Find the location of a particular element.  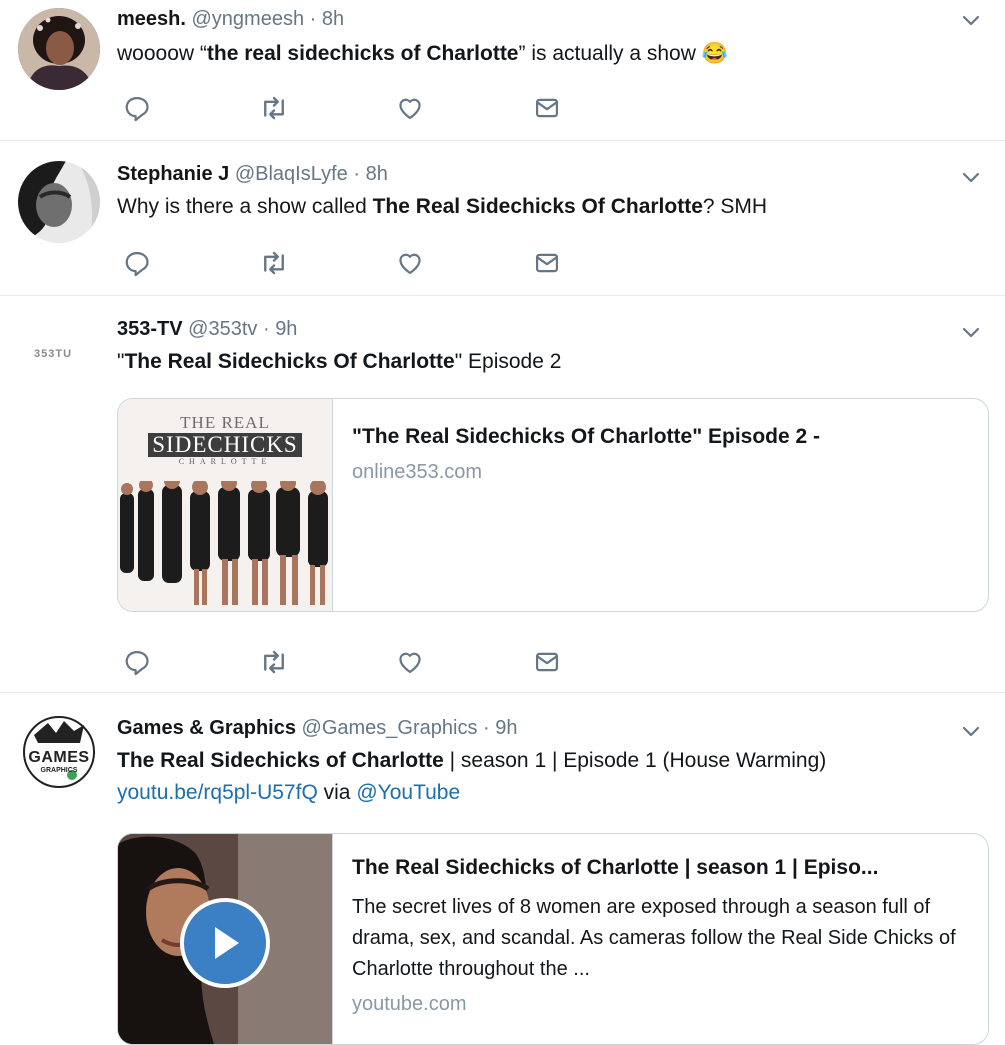

play-icon is located at coordinates (227, 943).